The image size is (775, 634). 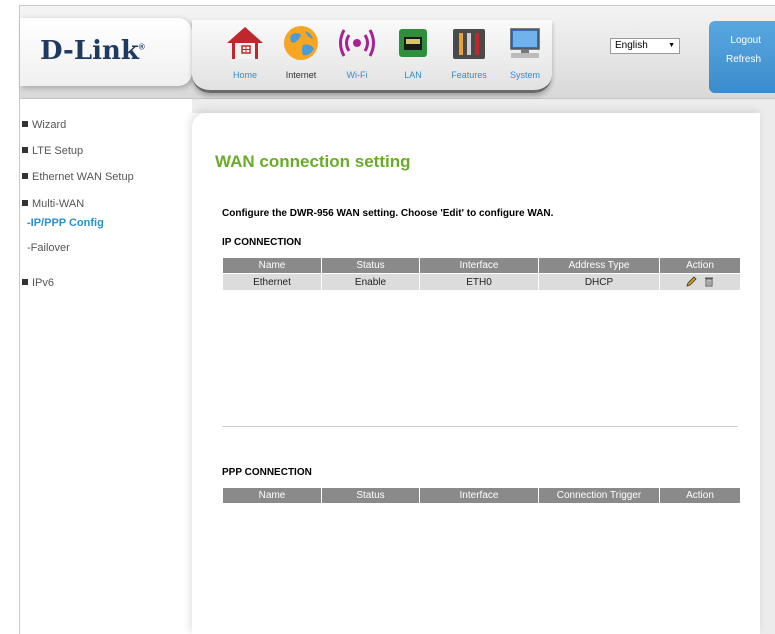 I want to click on sidebar-item-wizard: Wizard, so click(x=44, y=125).